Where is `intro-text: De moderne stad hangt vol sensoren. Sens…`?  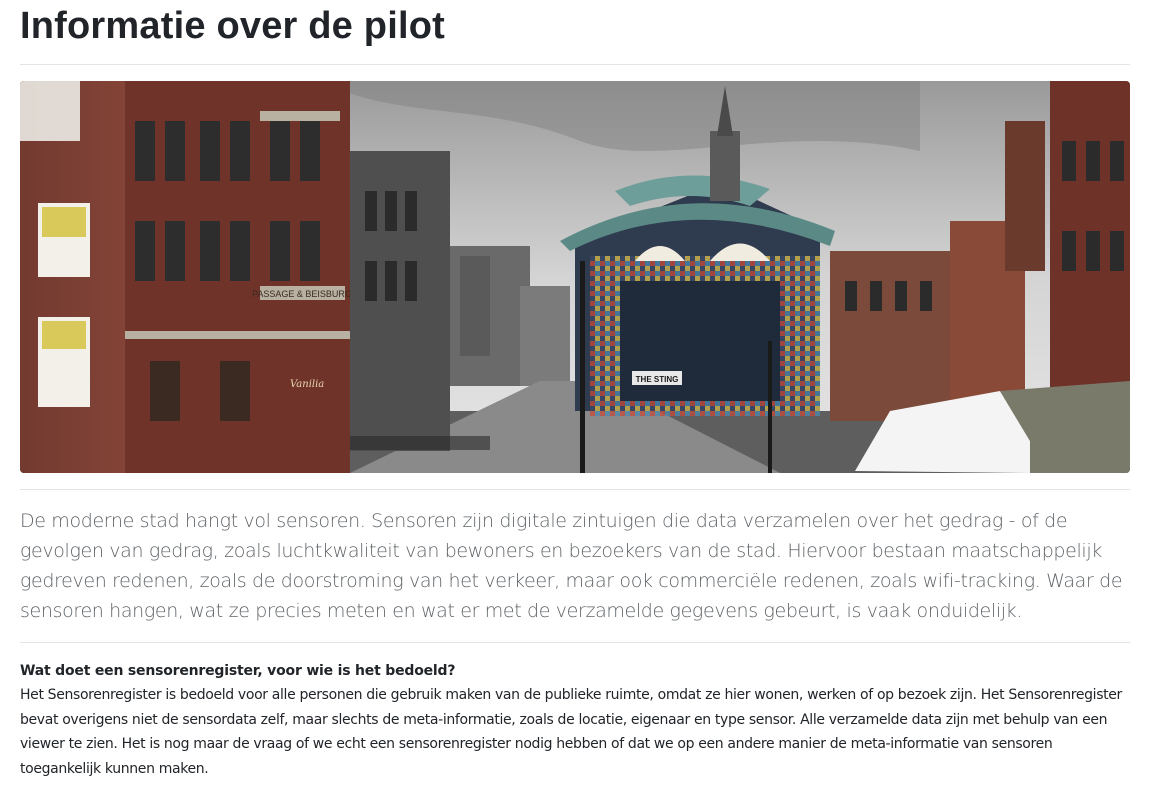
intro-text: De moderne stad hangt vol sensoren. Sens… is located at coordinates (571, 566).